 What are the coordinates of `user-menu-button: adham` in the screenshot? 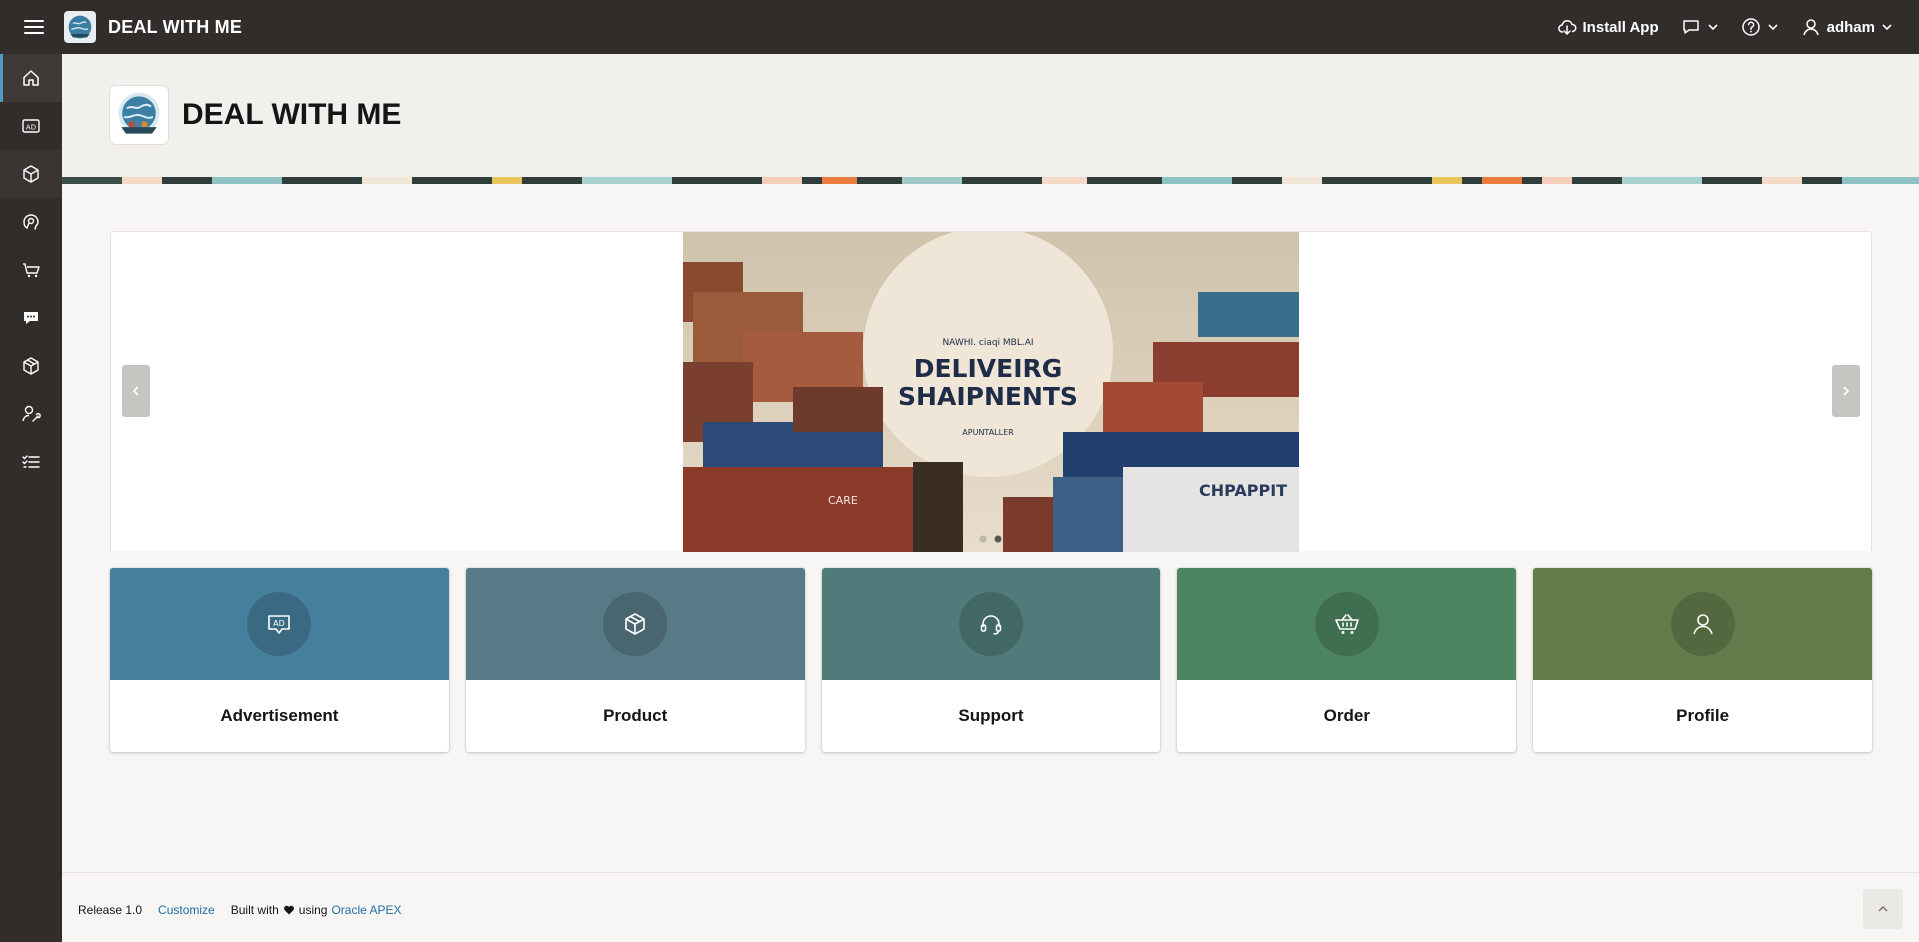 It's located at (1847, 27).